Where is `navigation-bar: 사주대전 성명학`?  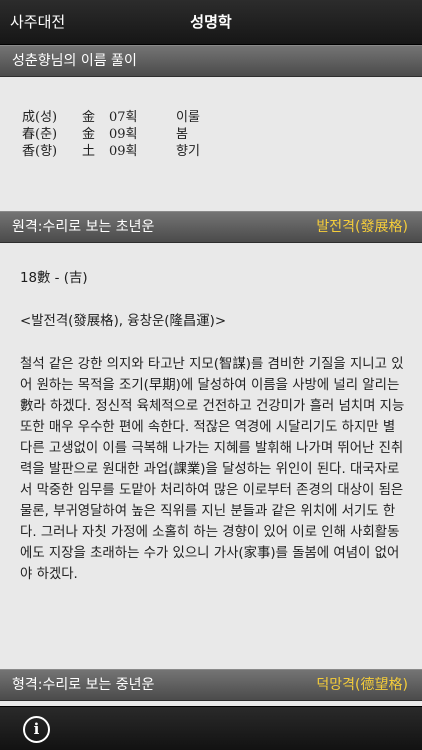
navigation-bar: 사주대전 성명학 is located at coordinates (211, 22).